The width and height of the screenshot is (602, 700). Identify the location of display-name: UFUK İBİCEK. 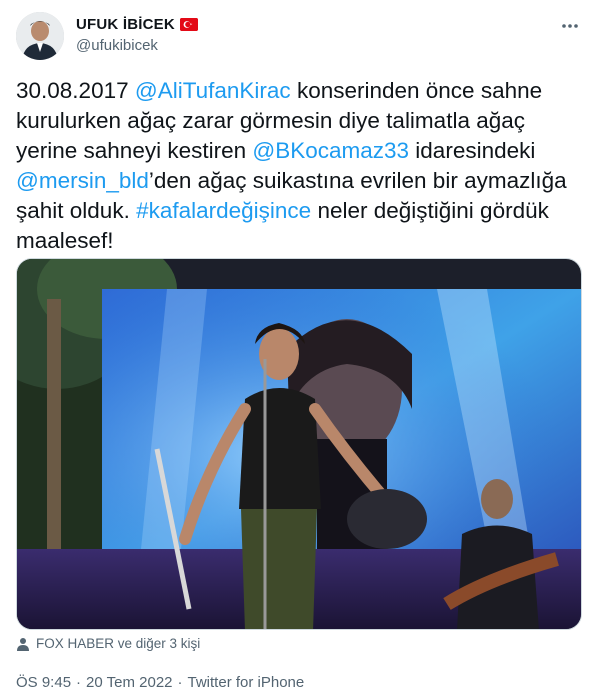
(125, 24).